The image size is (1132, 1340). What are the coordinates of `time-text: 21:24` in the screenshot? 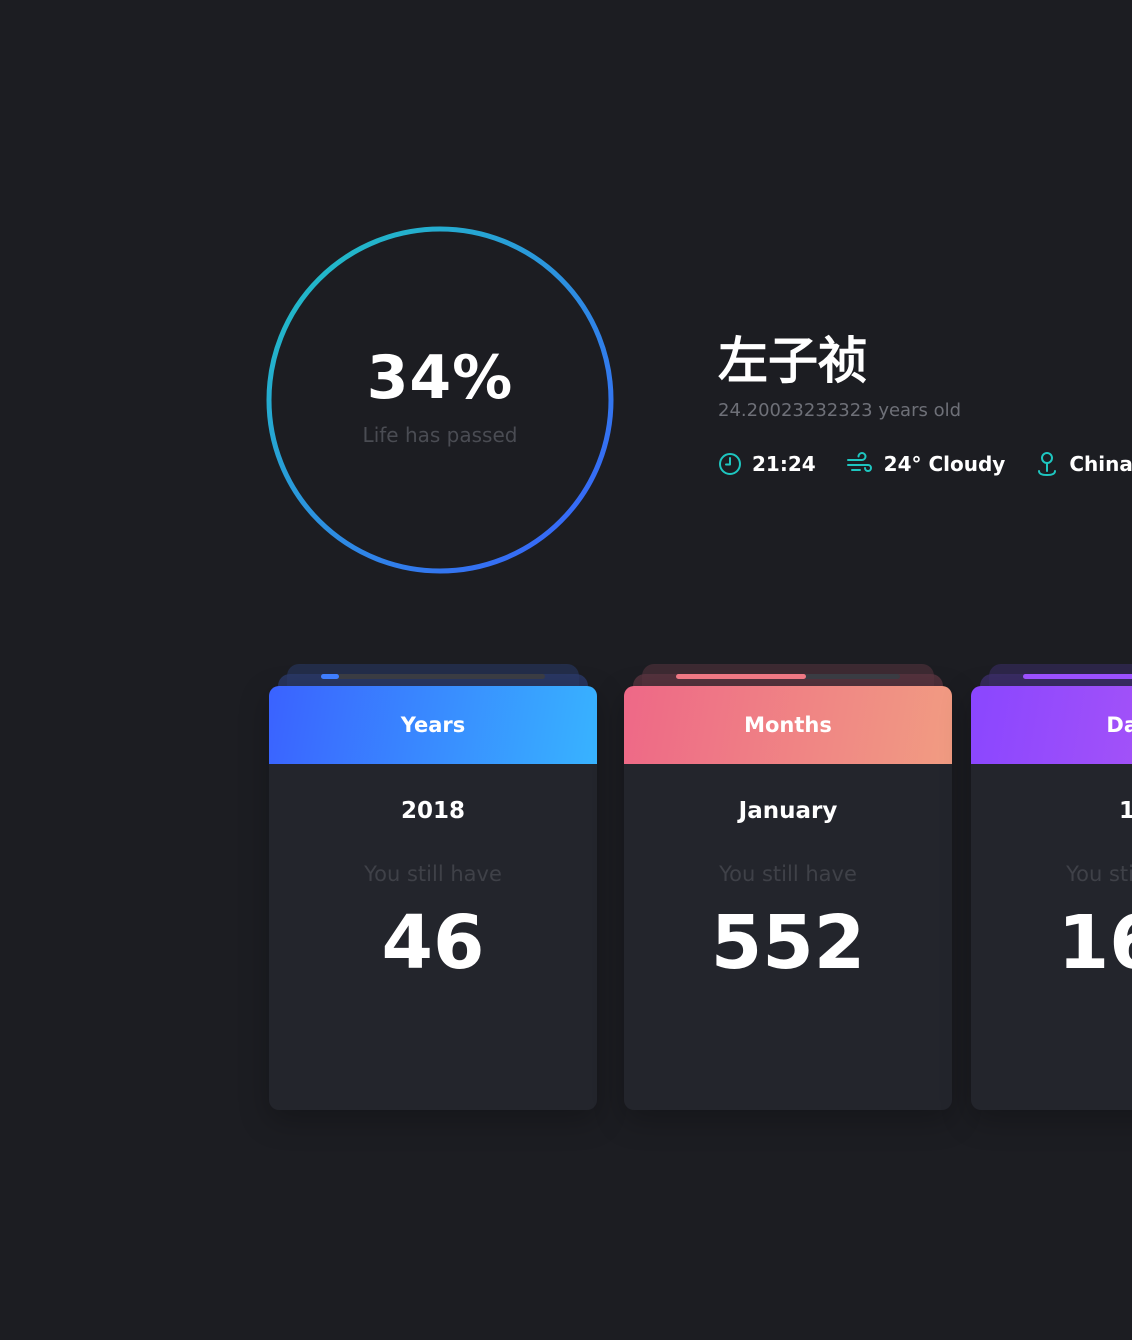 It's located at (784, 464).